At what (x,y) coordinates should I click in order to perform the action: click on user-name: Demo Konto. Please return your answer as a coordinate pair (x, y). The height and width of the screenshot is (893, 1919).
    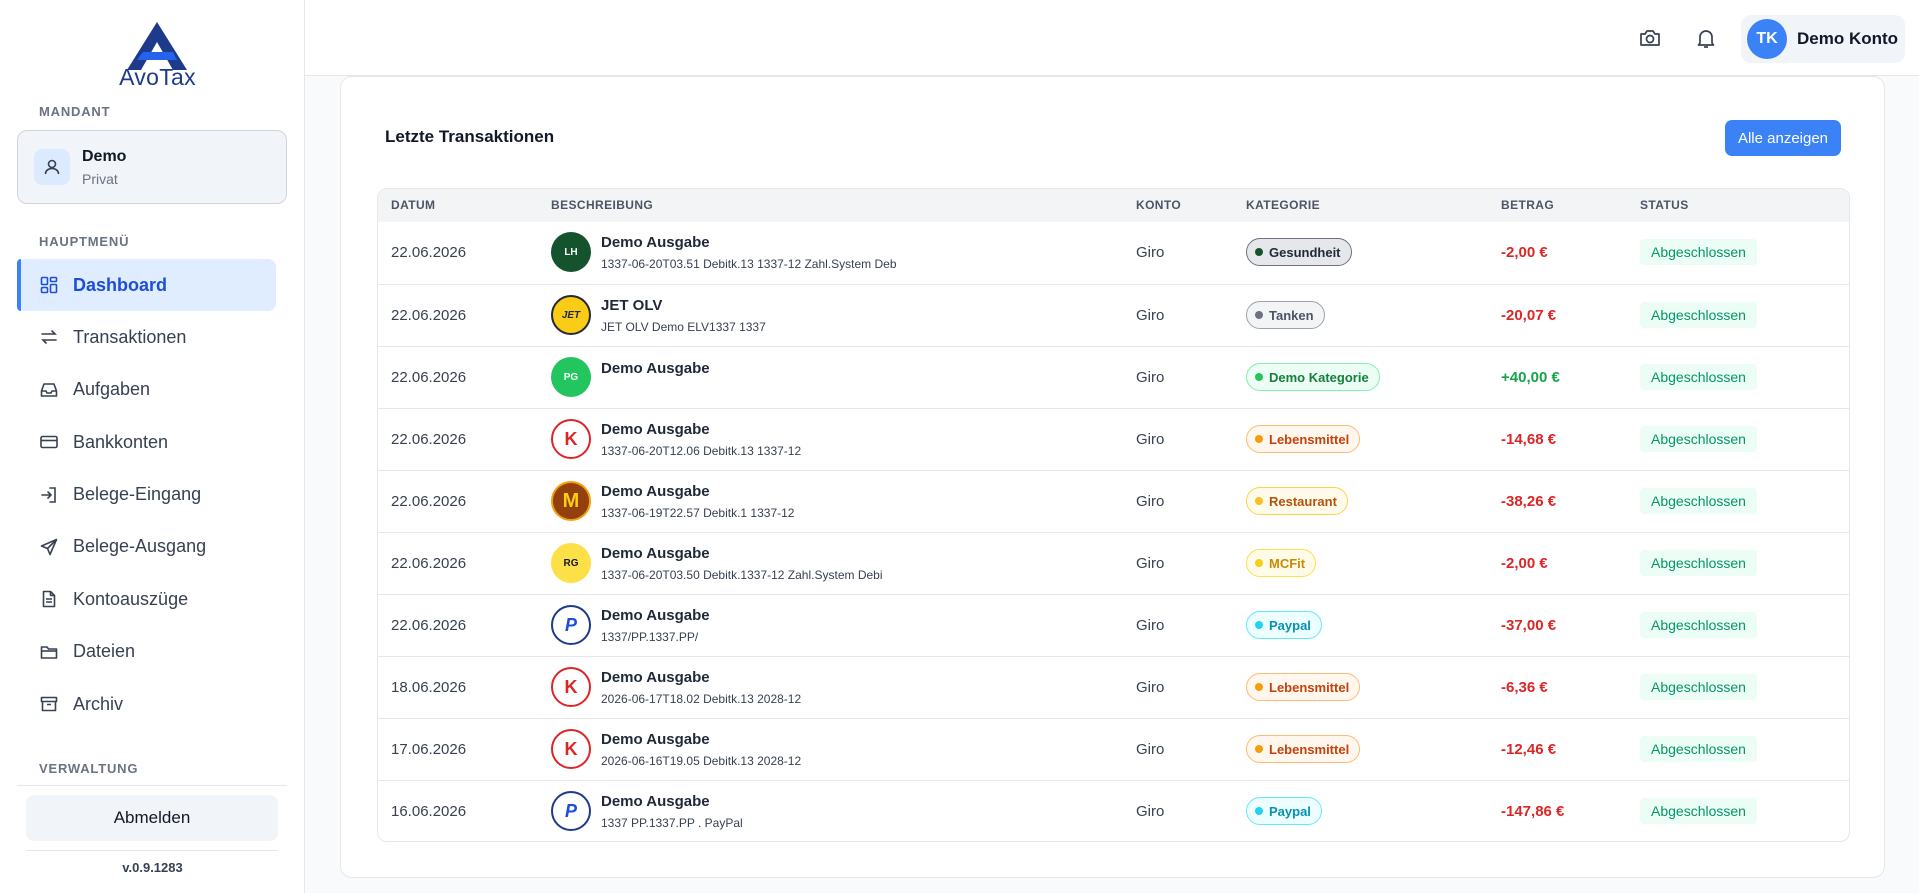
    Looking at the image, I should click on (1848, 38).